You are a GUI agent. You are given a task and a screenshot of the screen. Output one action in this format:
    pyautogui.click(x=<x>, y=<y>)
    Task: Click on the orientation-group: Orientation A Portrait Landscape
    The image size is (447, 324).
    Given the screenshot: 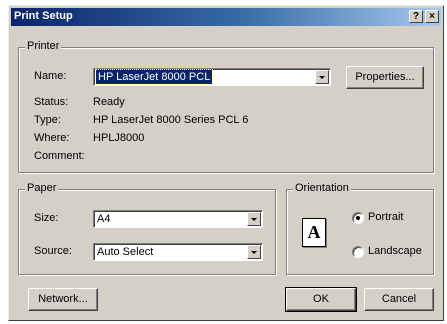 What is the action you would take?
    pyautogui.click(x=360, y=228)
    